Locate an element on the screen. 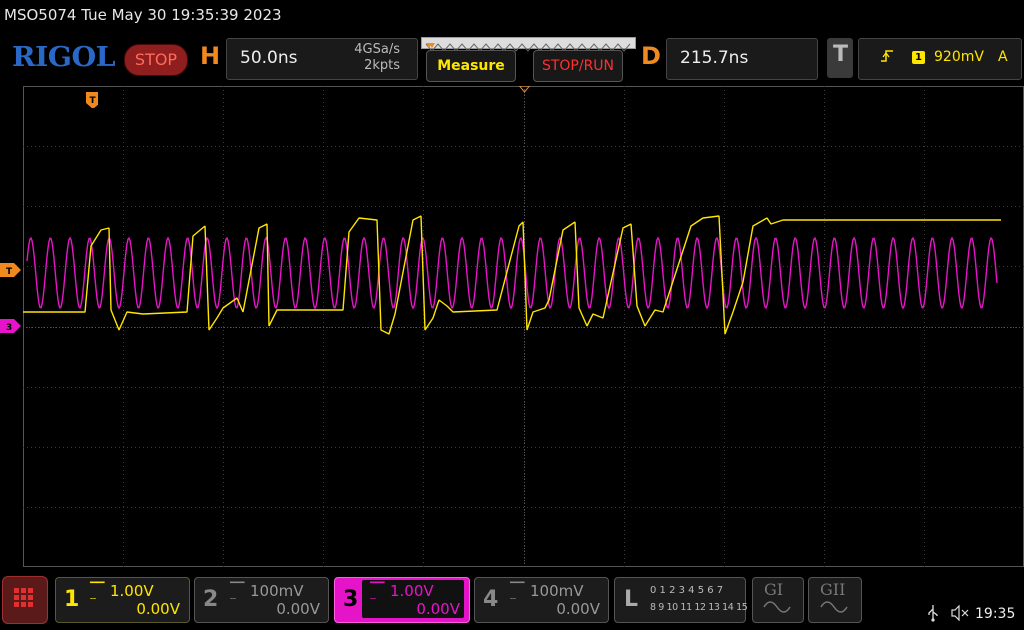 The width and height of the screenshot is (1024, 630). channel-4-offset: 0.00V is located at coordinates (578, 609).